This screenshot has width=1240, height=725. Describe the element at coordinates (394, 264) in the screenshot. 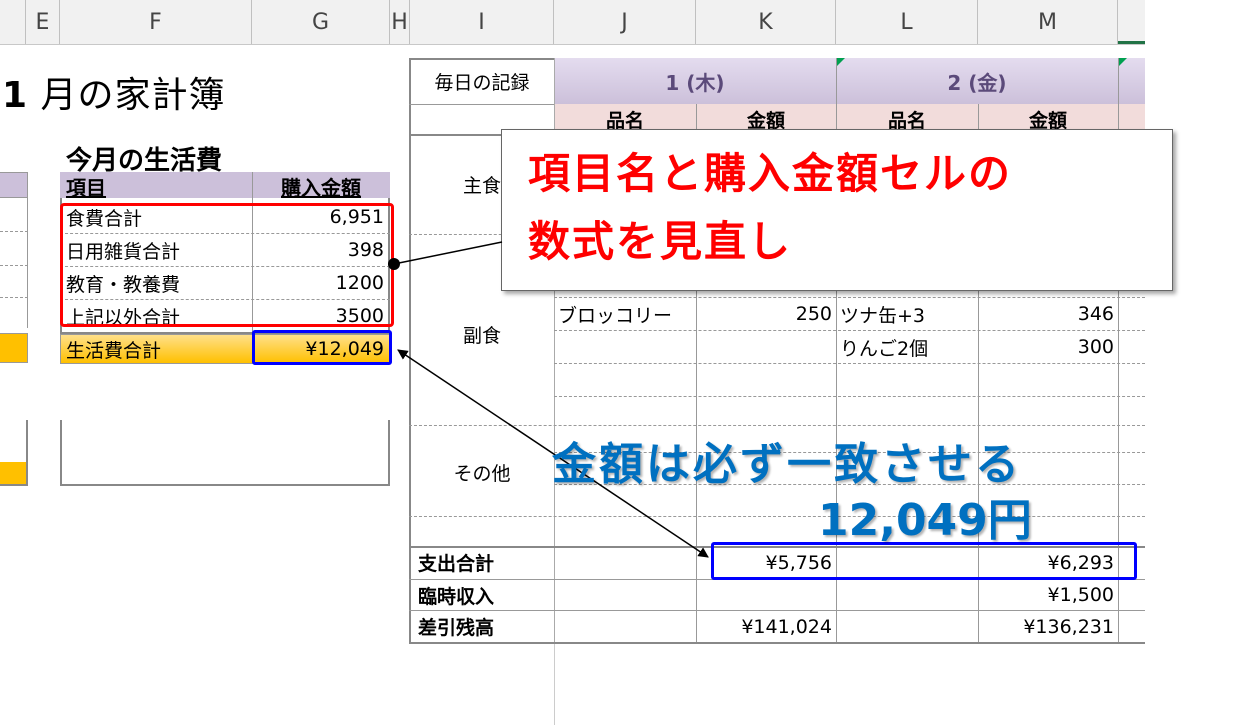

I see `callout-connector-dot` at that location.